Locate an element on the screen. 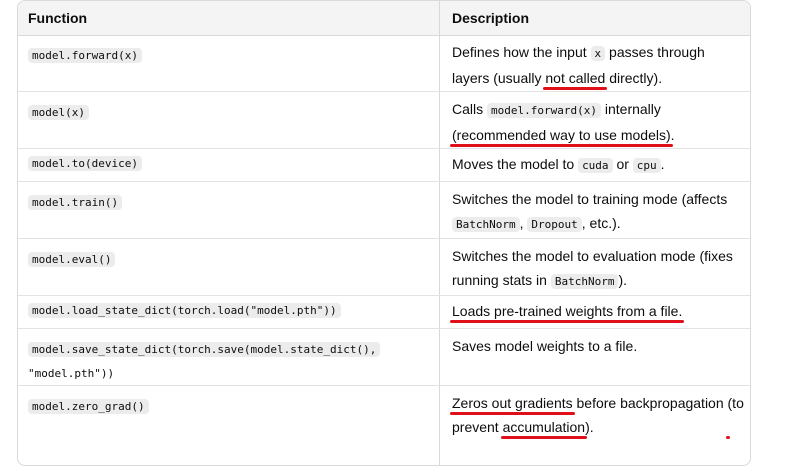 The image size is (798, 472). function-code-wrap: "model.pth")) is located at coordinates (71, 373).